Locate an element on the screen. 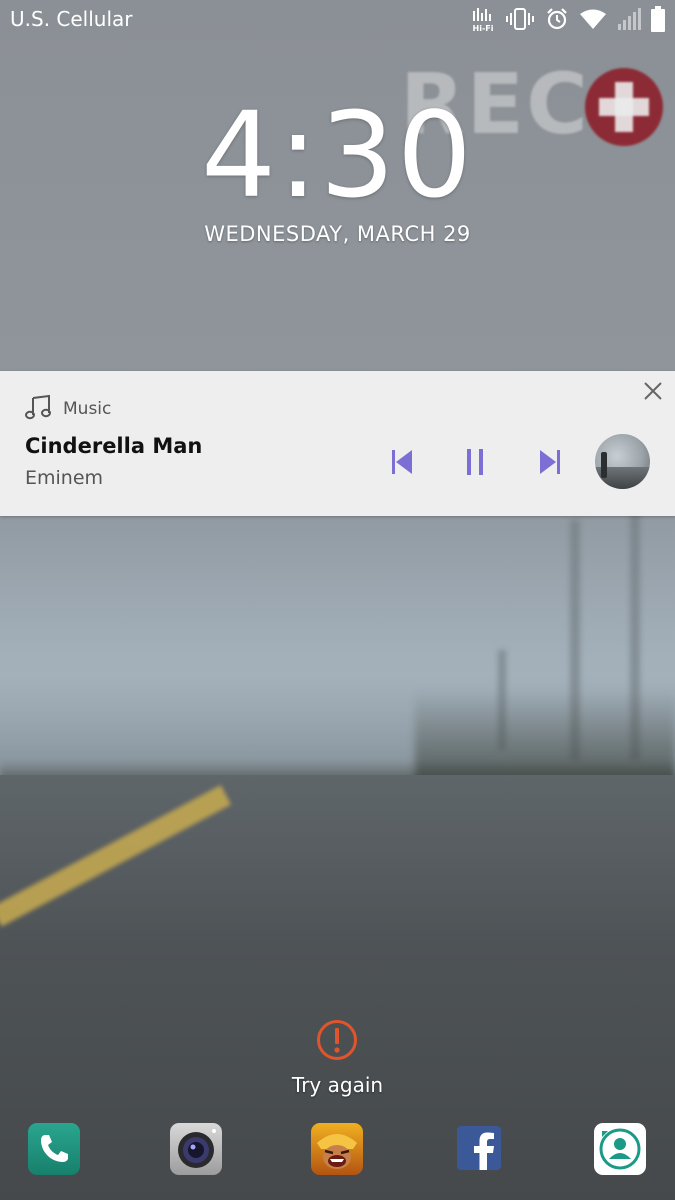 This screenshot has width=675, height=1200. contacts-app-icon is located at coordinates (620, 1149).